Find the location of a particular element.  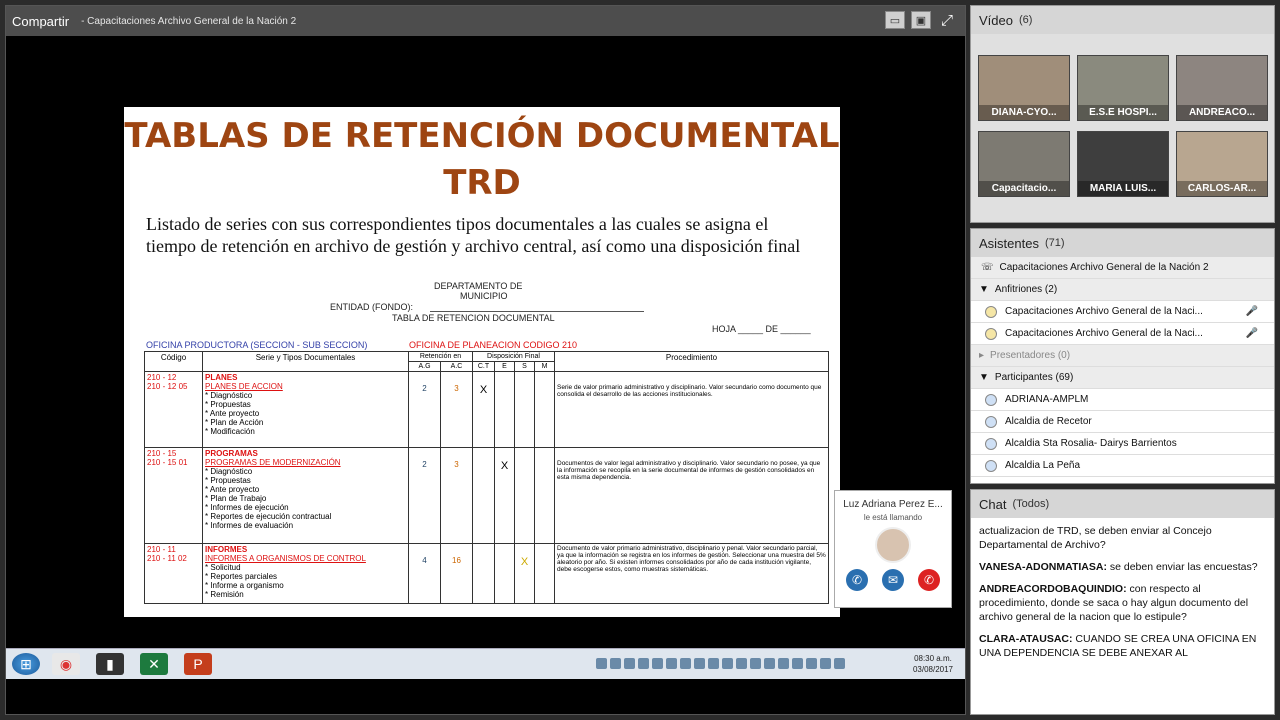

row-subserie: INFORMES A ORGANISMOS DE CONTROL is located at coordinates (285, 558).